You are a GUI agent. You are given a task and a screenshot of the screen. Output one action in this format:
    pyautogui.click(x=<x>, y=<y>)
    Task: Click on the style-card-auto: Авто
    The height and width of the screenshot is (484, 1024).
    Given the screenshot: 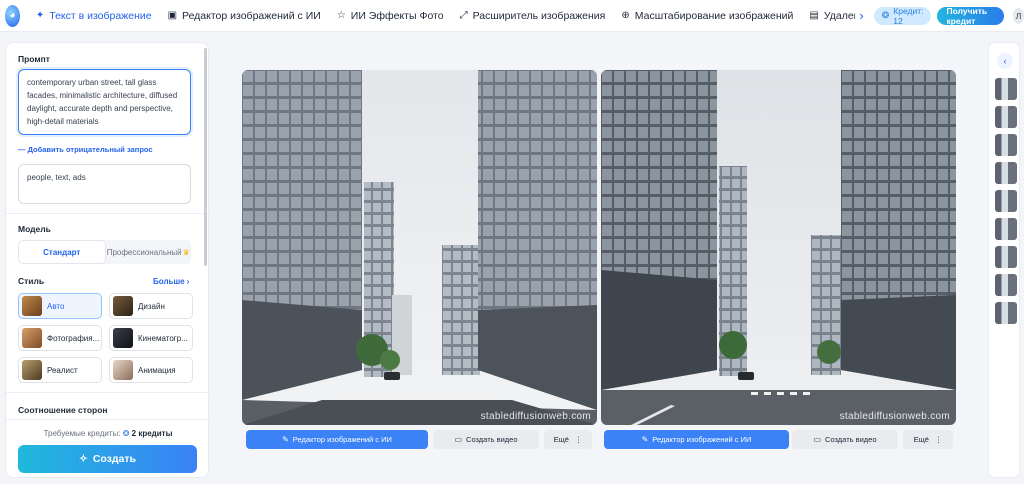 What is the action you would take?
    pyautogui.click(x=60, y=306)
    